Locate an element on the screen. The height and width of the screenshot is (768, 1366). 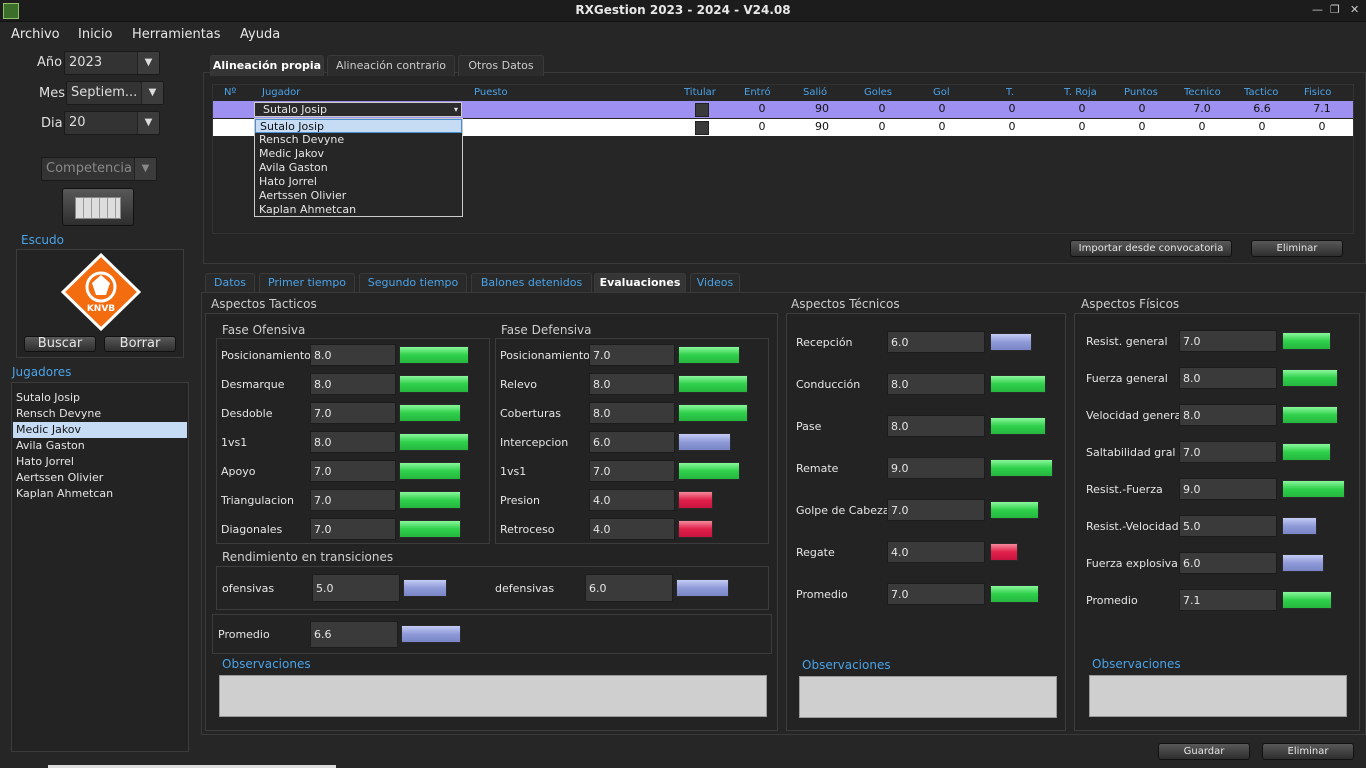
jugadores-list-item: Medic Jakov is located at coordinates (100, 430).